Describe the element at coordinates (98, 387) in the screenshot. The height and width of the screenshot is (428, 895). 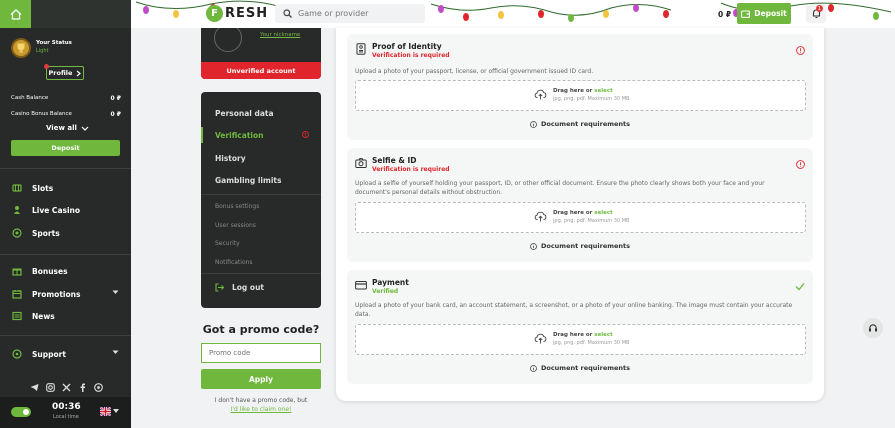
I see `whatsapp-icon` at that location.